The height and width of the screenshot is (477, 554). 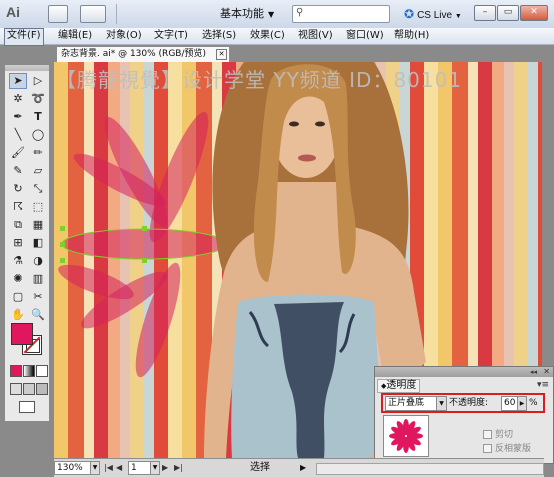 What do you see at coordinates (24, 37) in the screenshot?
I see `menu-file: 文件(F)` at bounding box center [24, 37].